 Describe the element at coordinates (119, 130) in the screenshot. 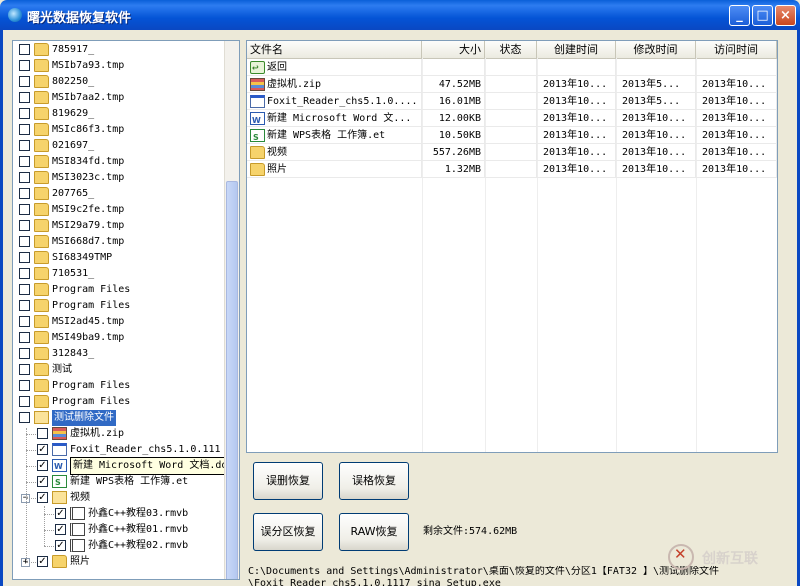

I see `tree-item: MSIc86f3.tmp` at that location.